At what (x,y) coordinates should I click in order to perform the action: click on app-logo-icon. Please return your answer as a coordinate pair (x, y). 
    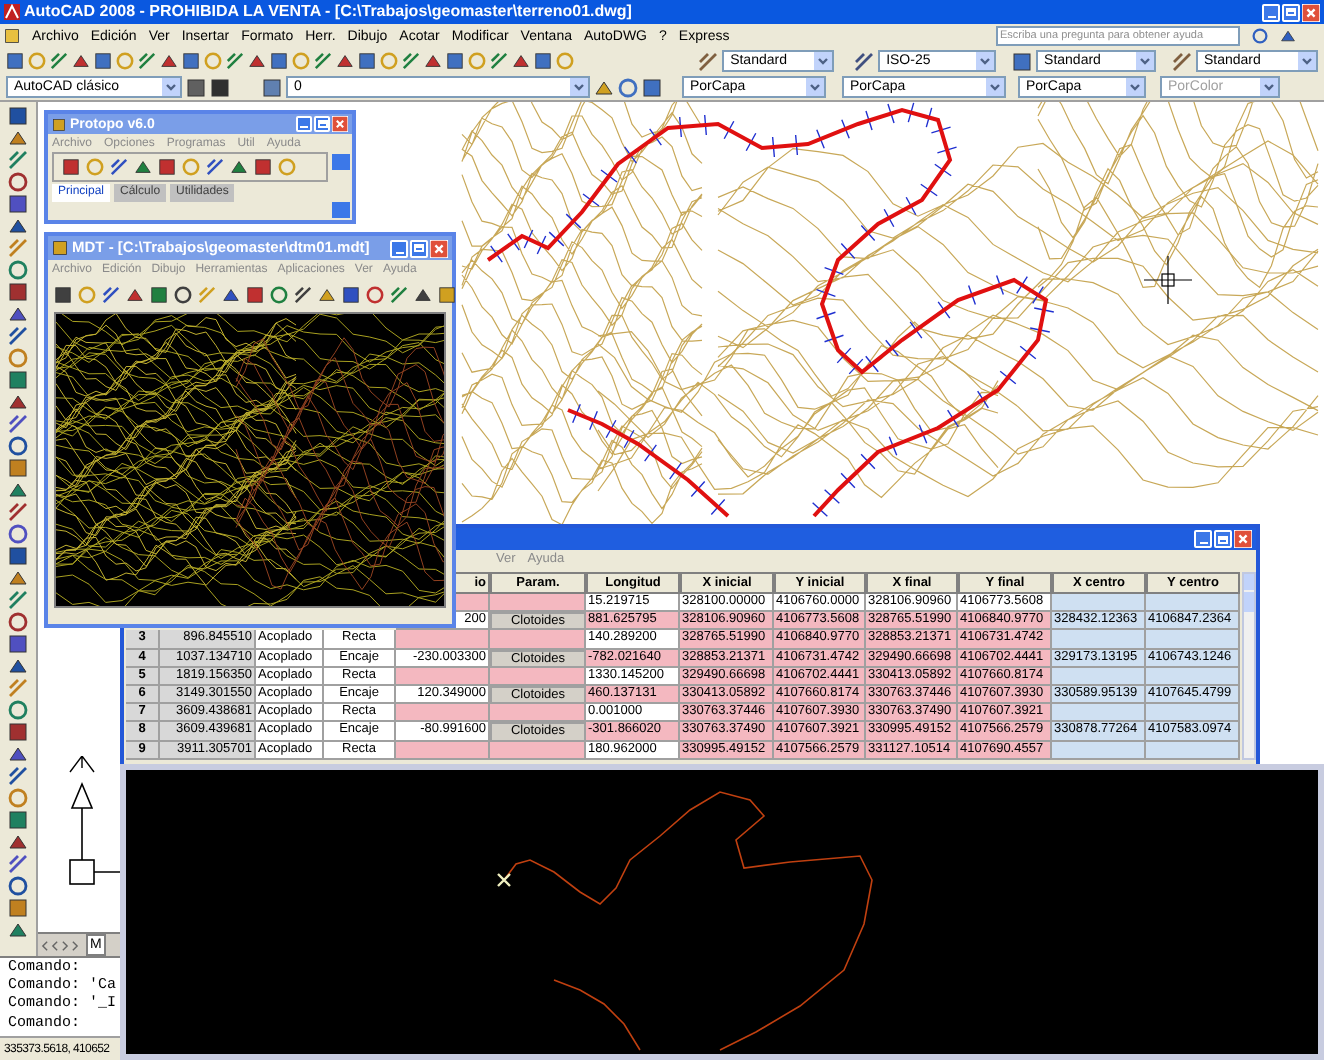
    Looking at the image, I should click on (12, 12).